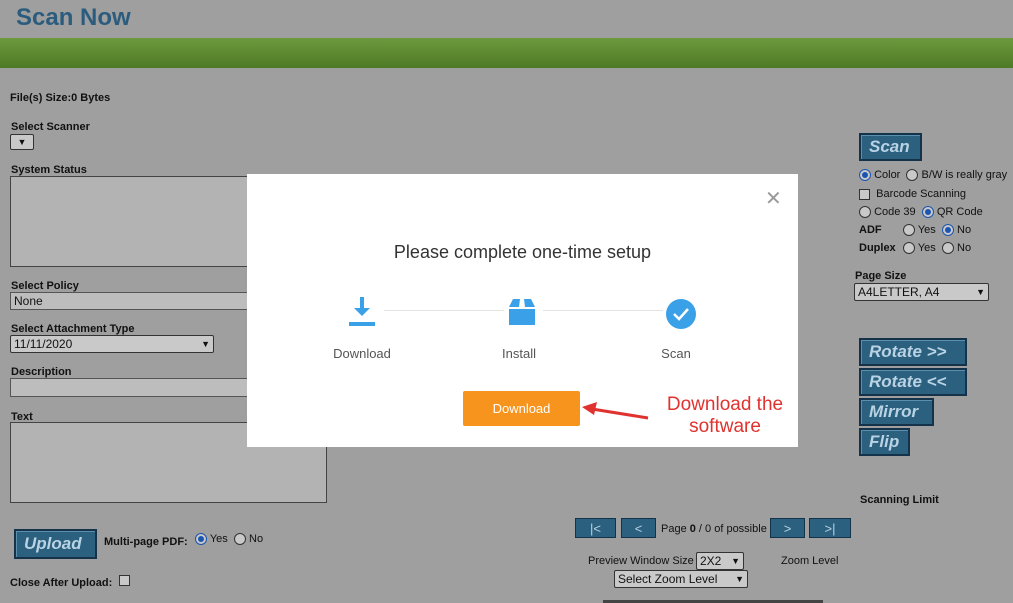 This screenshot has height=603, width=1013. Describe the element at coordinates (921, 194) in the screenshot. I see `barcode-label: Barcode Scanning` at that location.